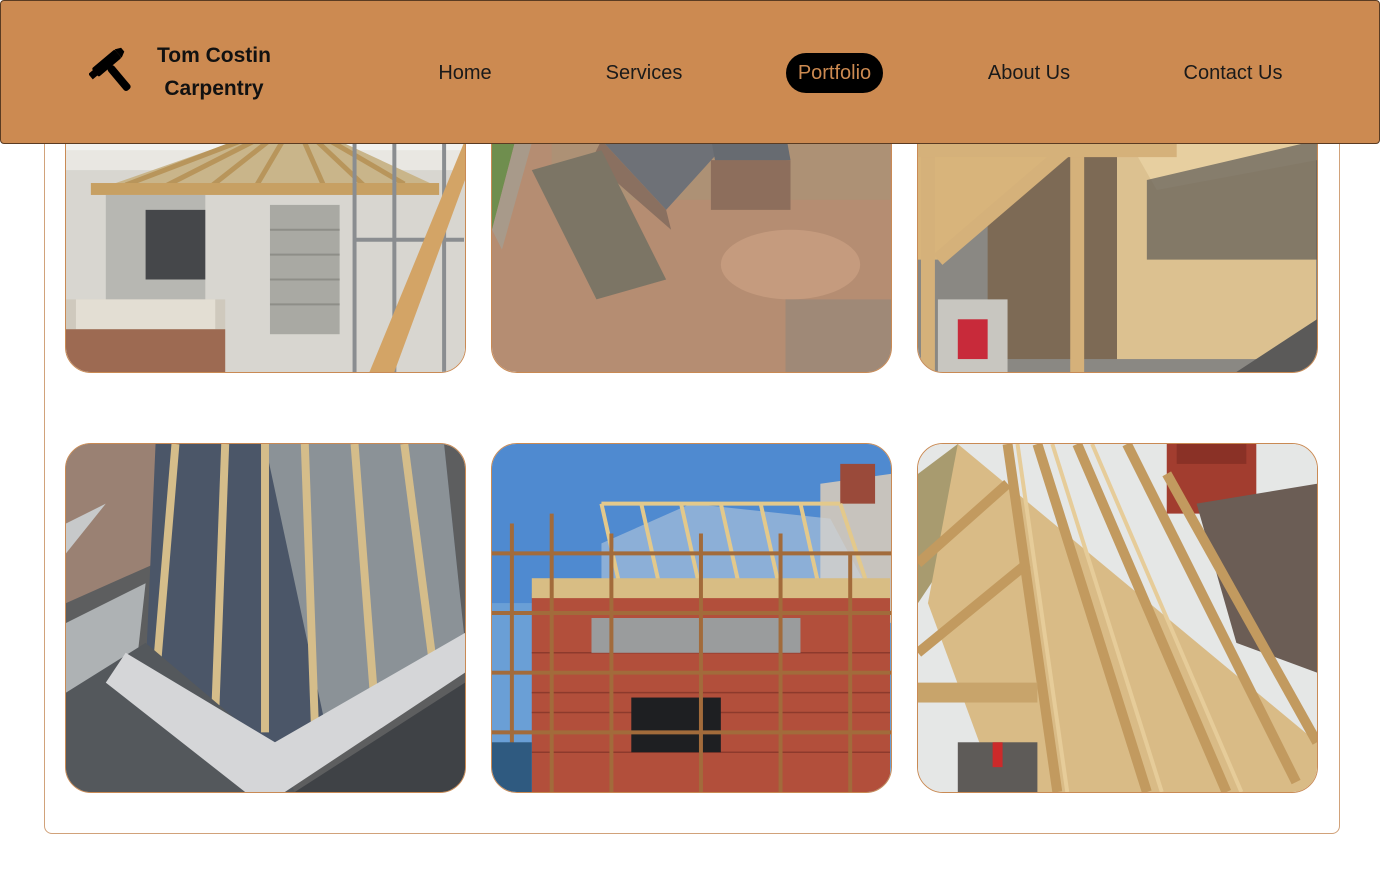 This screenshot has height=891, width=1380. Describe the element at coordinates (834, 73) in the screenshot. I see `nav-portfolio: Portfolio` at that location.